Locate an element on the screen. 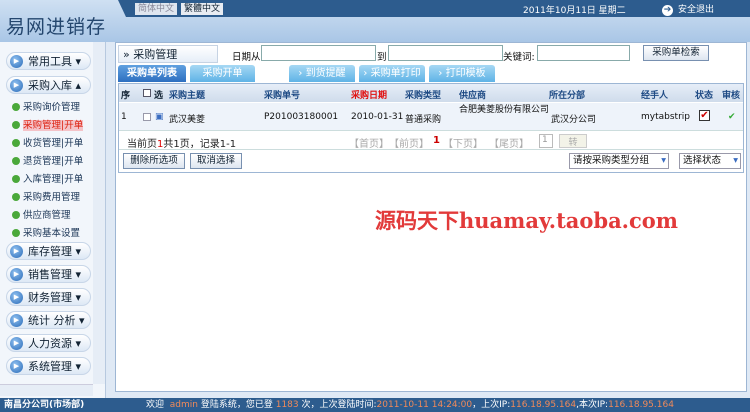  last-page-link: 【尾页】 is located at coordinates (509, 142).